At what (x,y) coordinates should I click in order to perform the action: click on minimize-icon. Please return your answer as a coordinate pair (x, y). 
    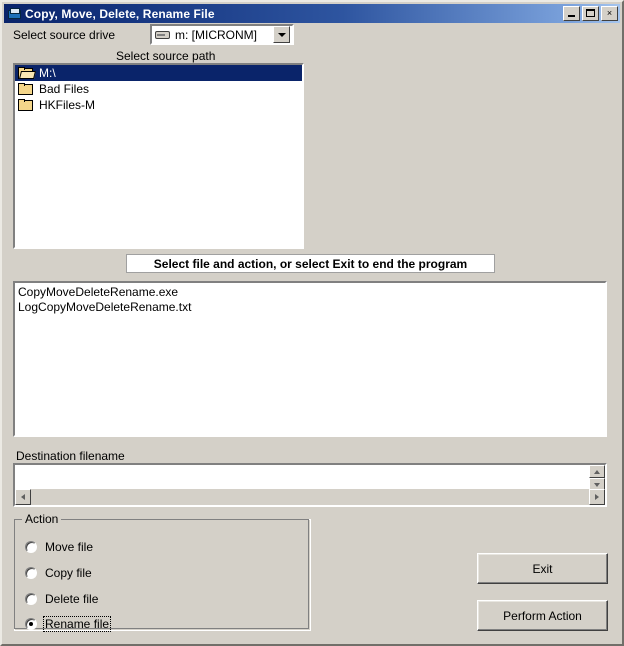
    Looking at the image, I should click on (571, 16).